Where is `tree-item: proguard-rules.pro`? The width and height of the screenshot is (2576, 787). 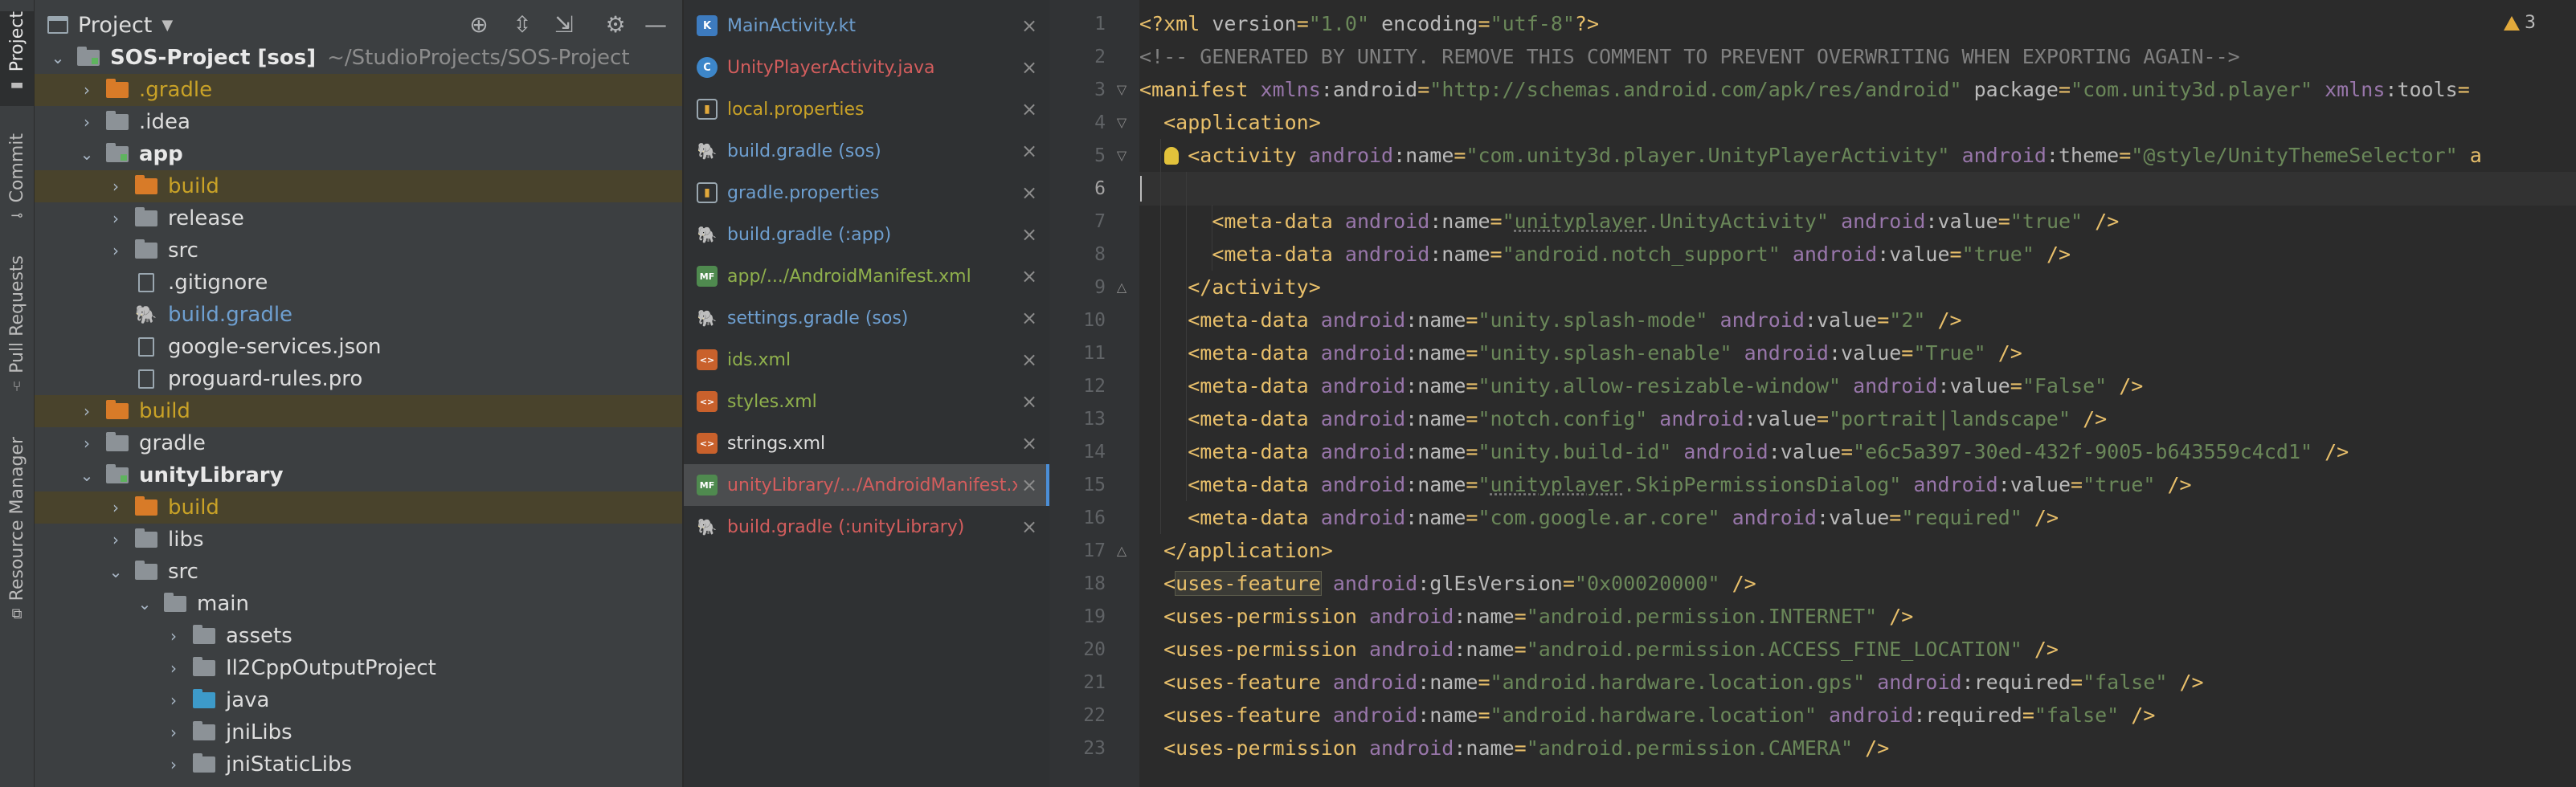 tree-item: proguard-rules.pro is located at coordinates (358, 379).